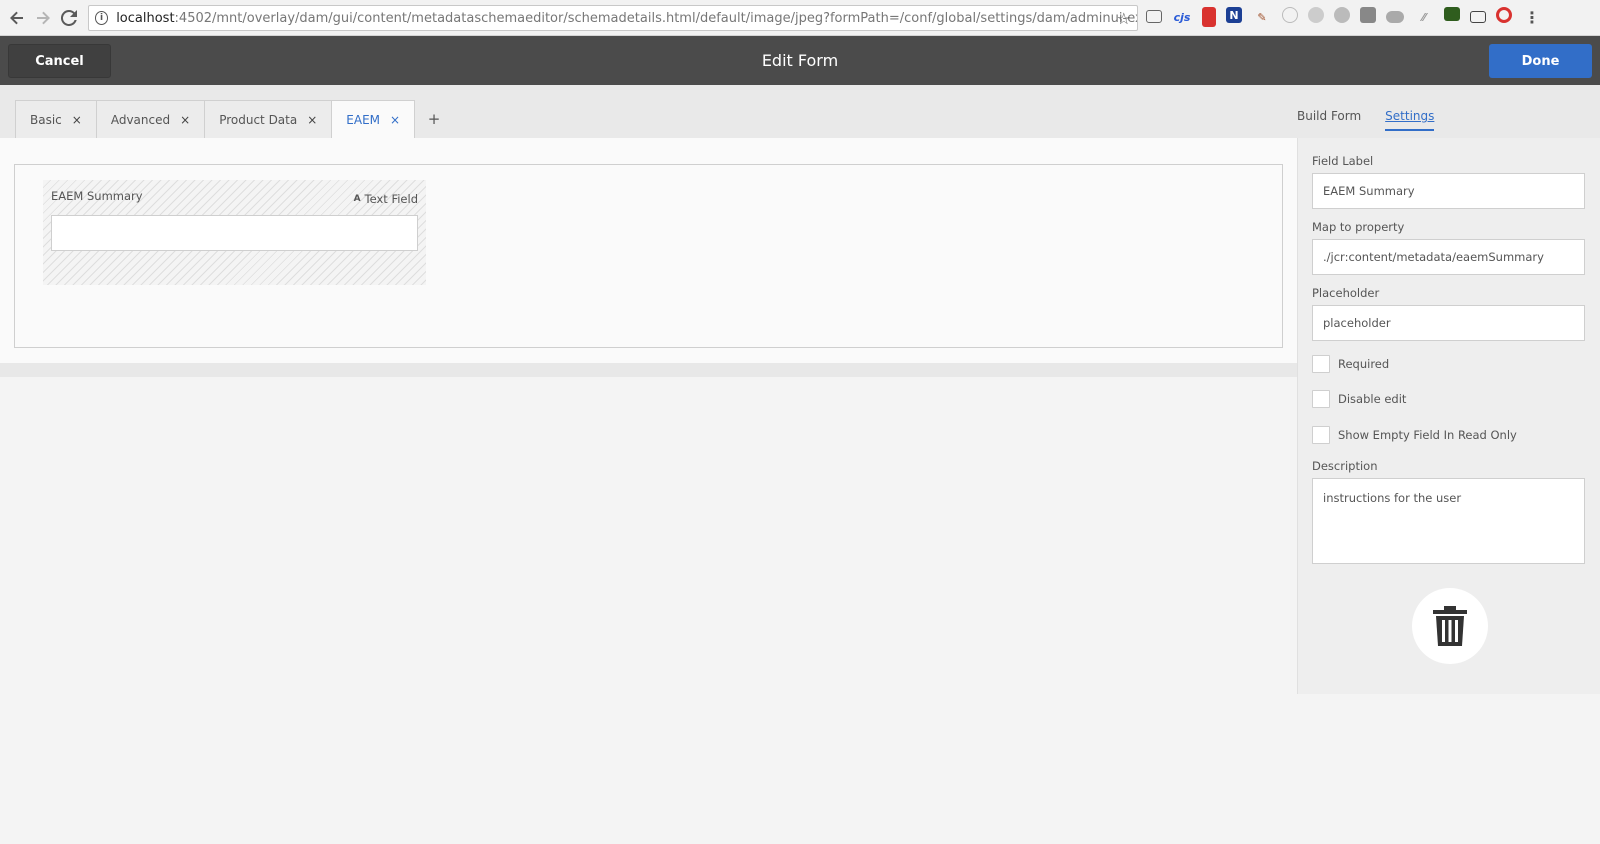  What do you see at coordinates (1316, 15) in the screenshot?
I see `gray-extension-icon` at bounding box center [1316, 15].